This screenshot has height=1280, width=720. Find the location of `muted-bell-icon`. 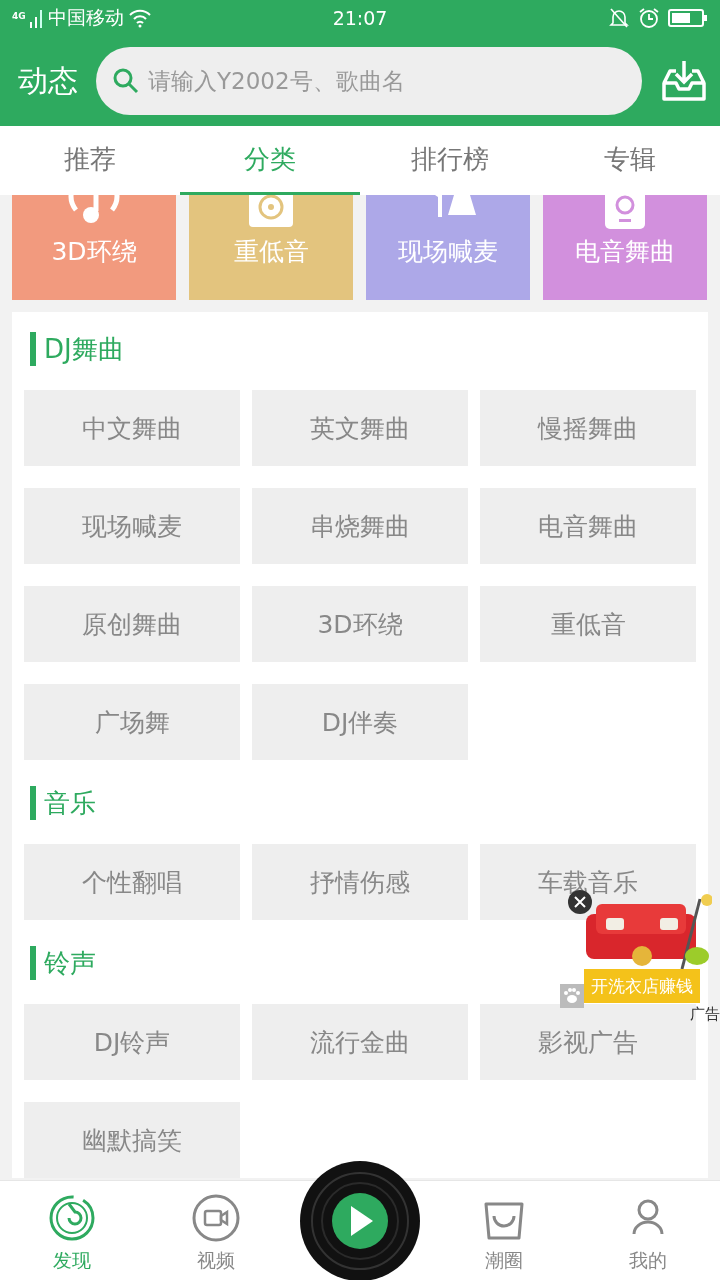

muted-bell-icon is located at coordinates (619, 18).